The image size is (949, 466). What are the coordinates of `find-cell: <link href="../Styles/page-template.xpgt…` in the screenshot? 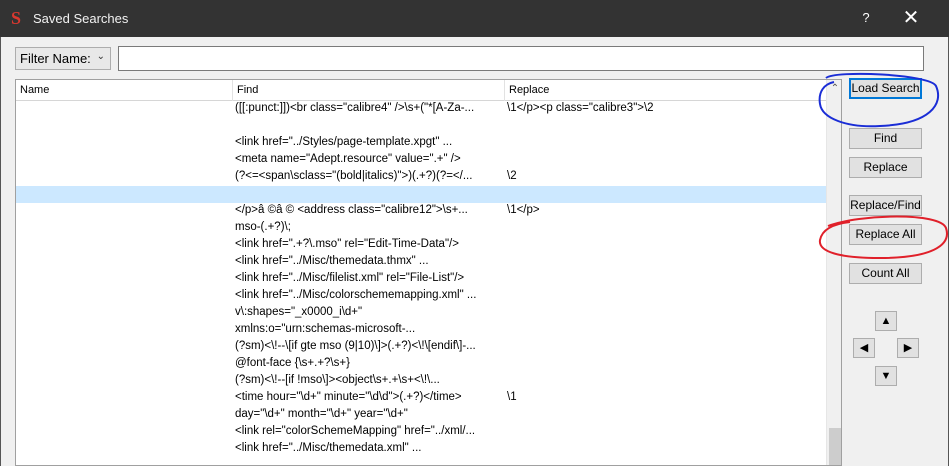 It's located at (344, 142).